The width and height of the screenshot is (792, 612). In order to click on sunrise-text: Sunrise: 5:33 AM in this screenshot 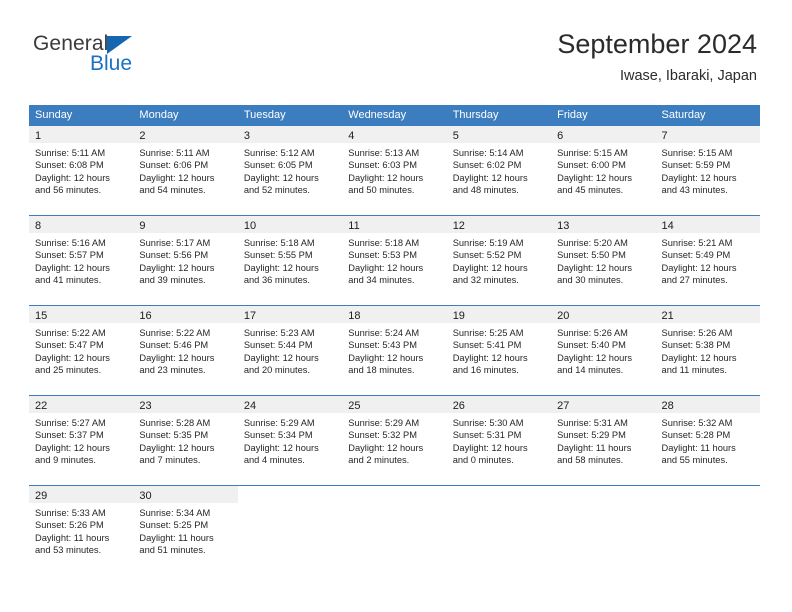, I will do `click(70, 513)`.